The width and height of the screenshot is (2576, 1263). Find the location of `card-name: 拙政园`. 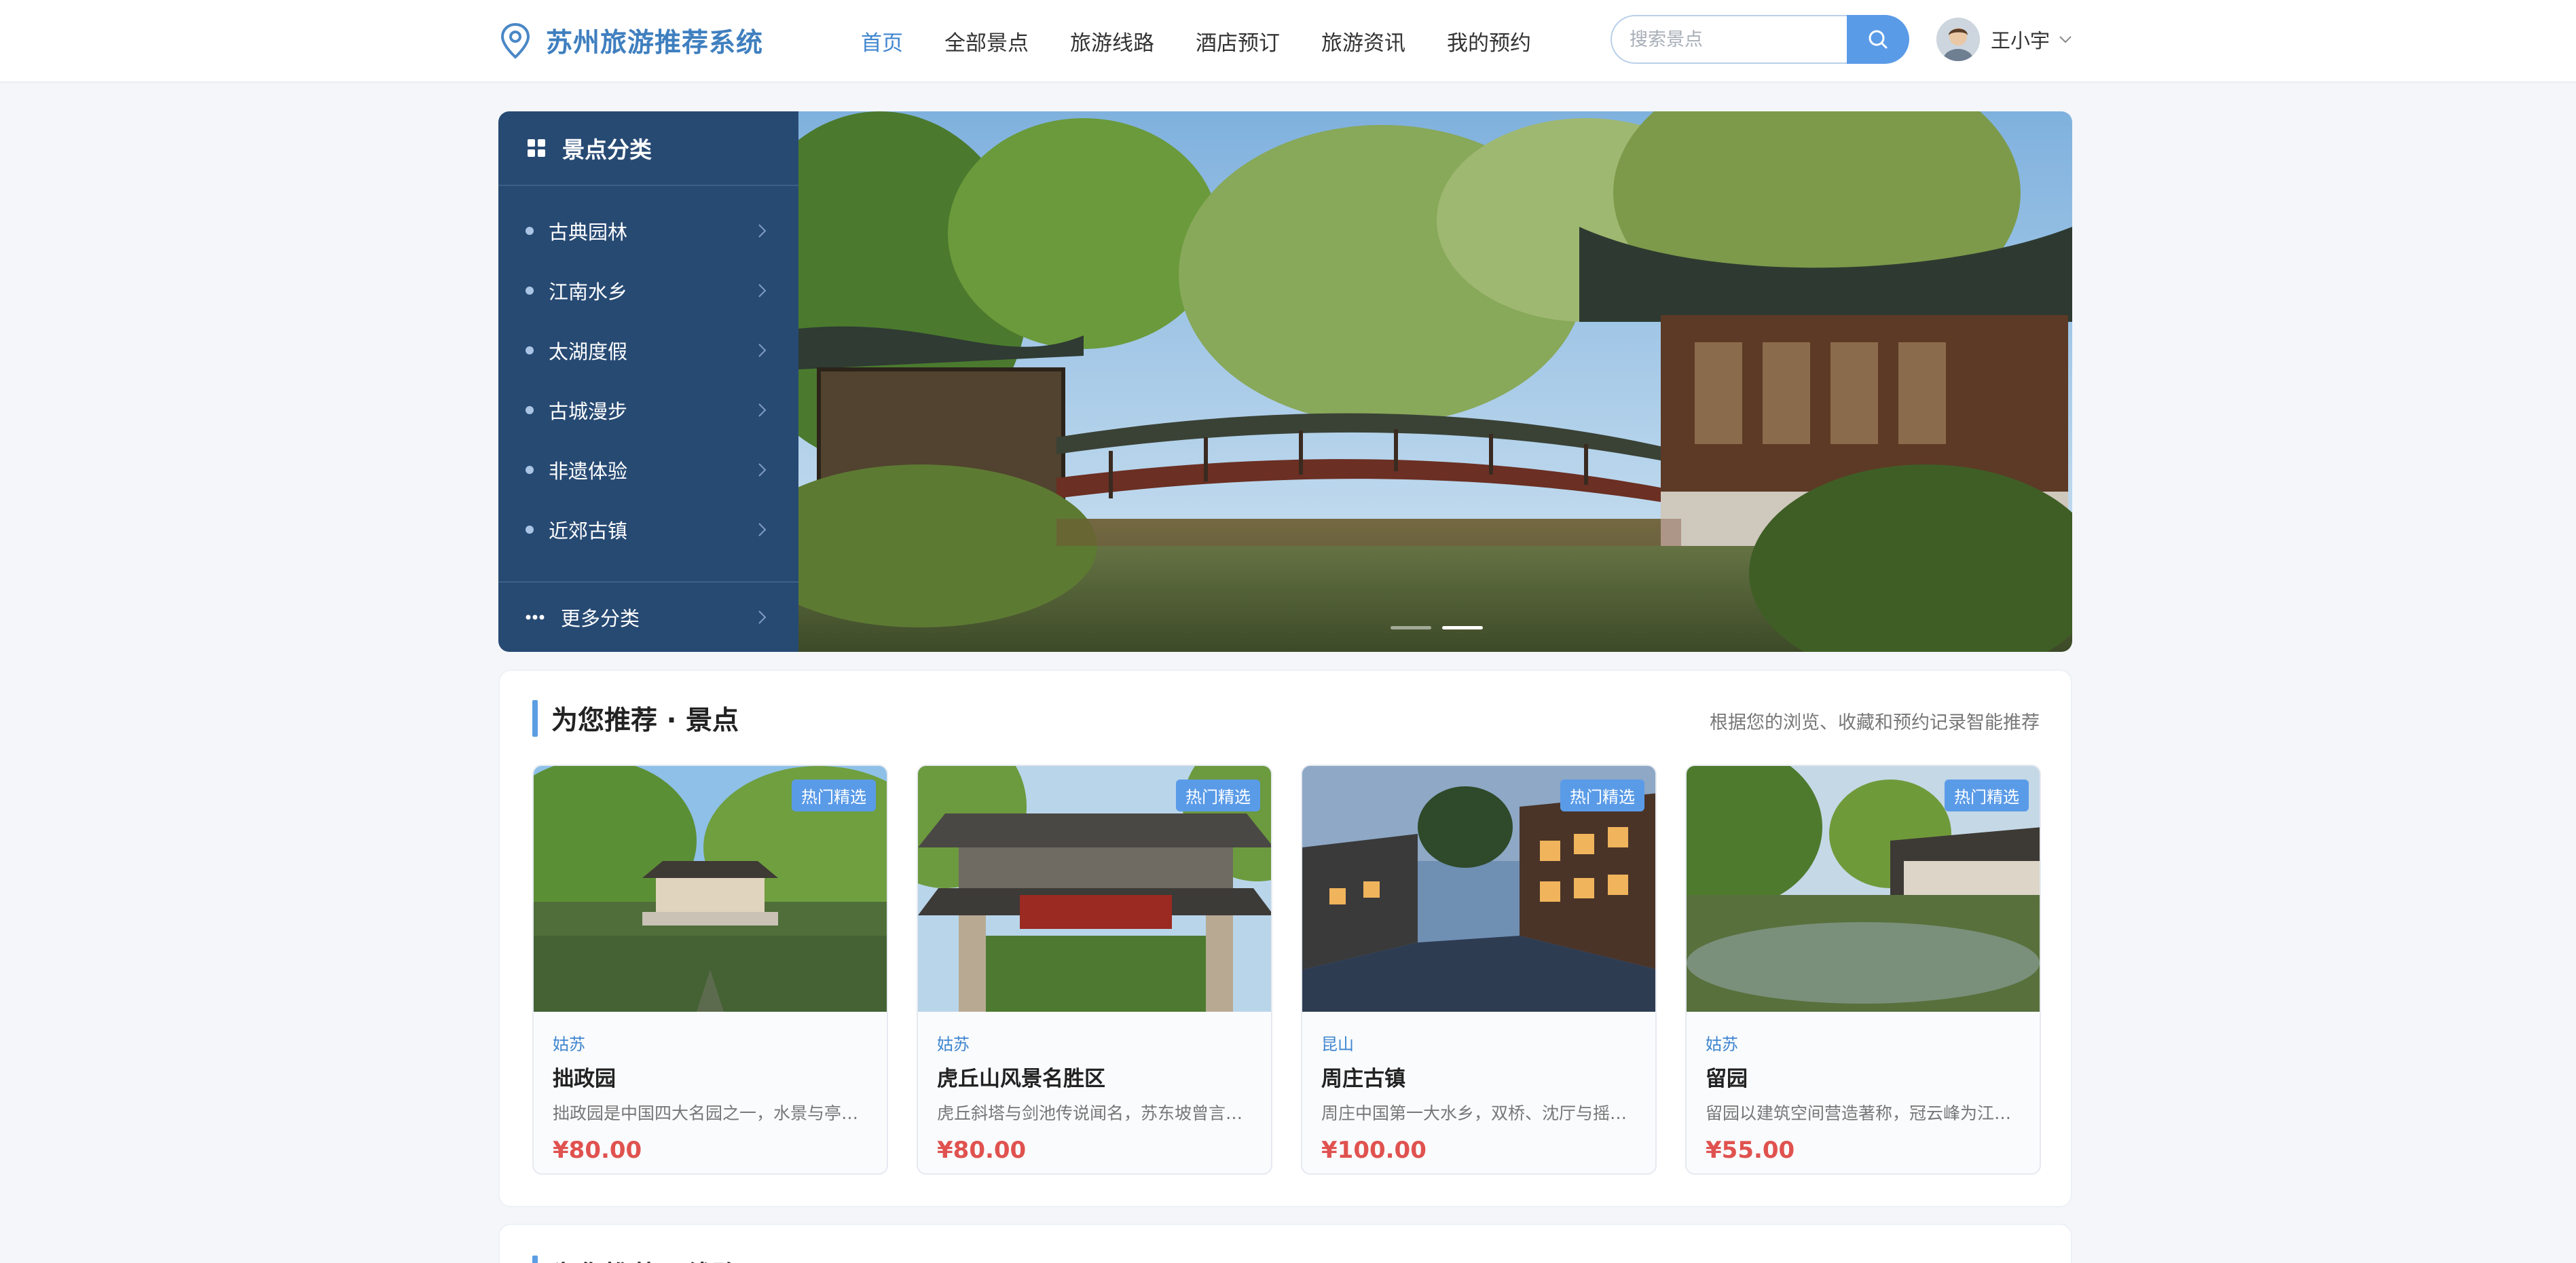

card-name: 拙政园 is located at coordinates (584, 1079).